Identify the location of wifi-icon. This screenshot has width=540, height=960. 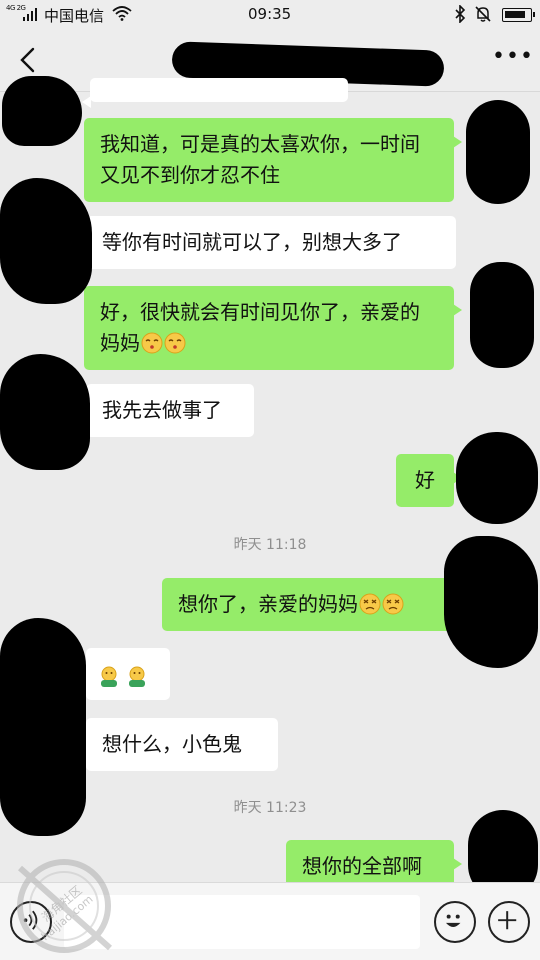
(122, 13).